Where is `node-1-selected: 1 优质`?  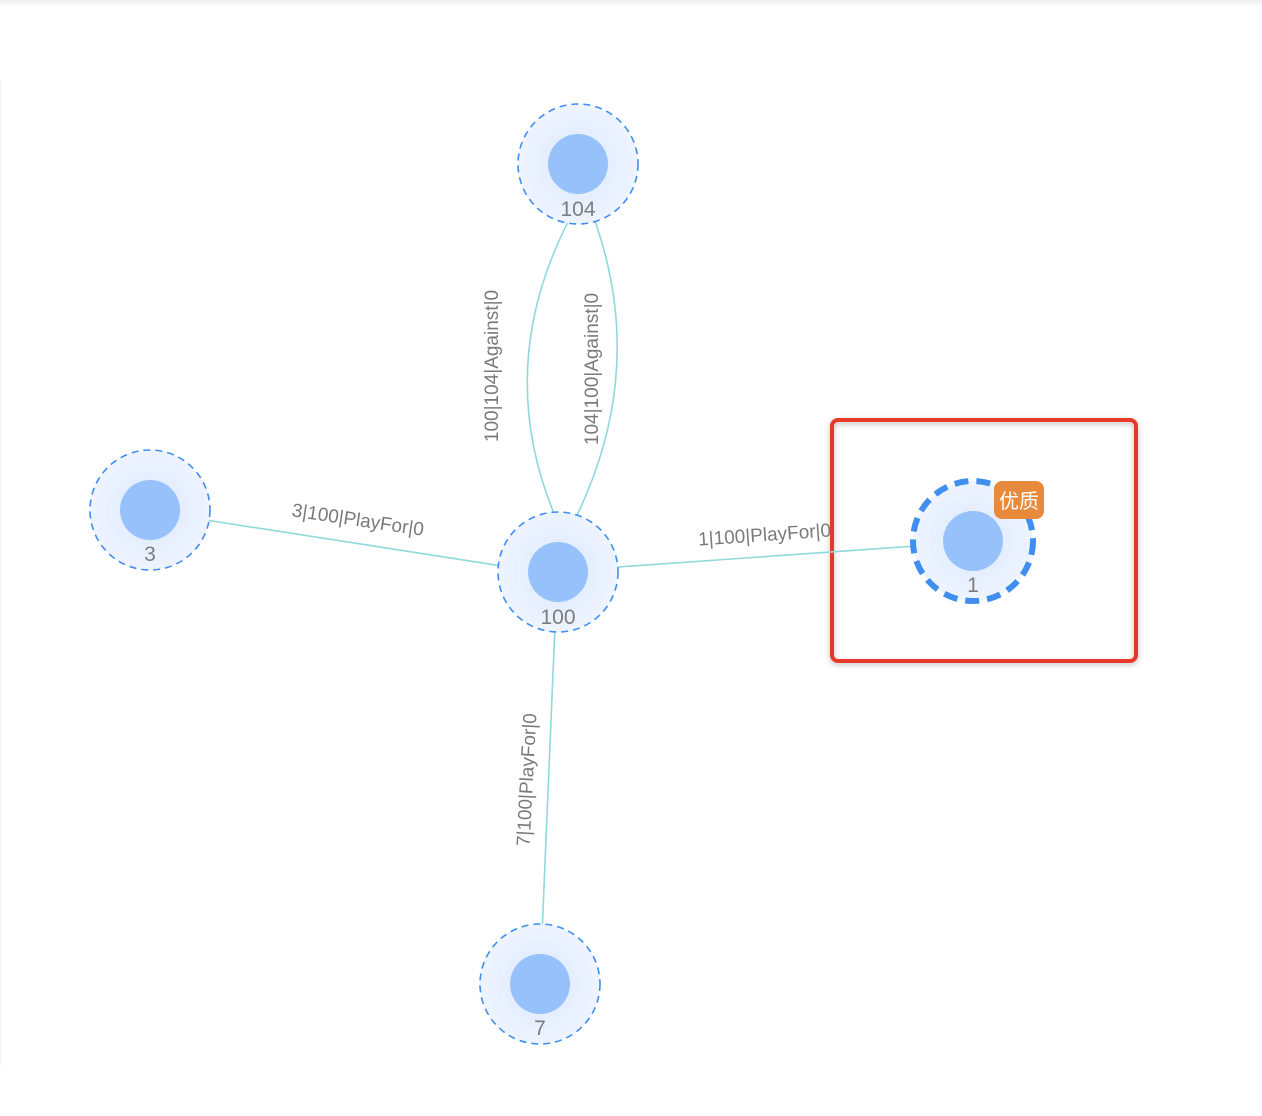 node-1-selected: 1 优质 is located at coordinates (977, 541).